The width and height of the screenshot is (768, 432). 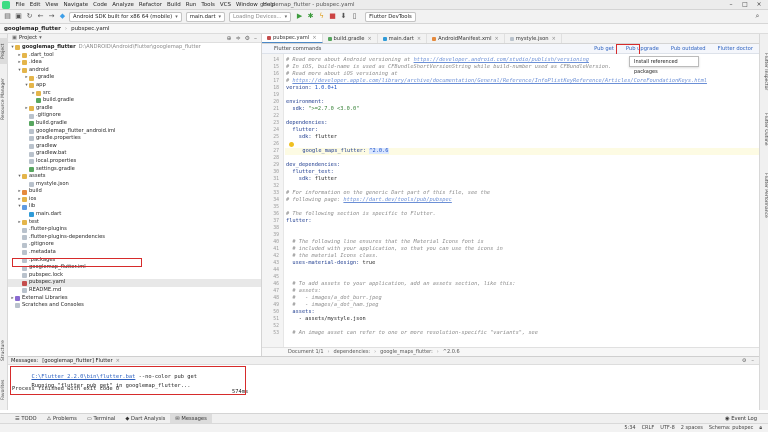 I want to click on indent-setting: 2 spaces, so click(x=692, y=428).